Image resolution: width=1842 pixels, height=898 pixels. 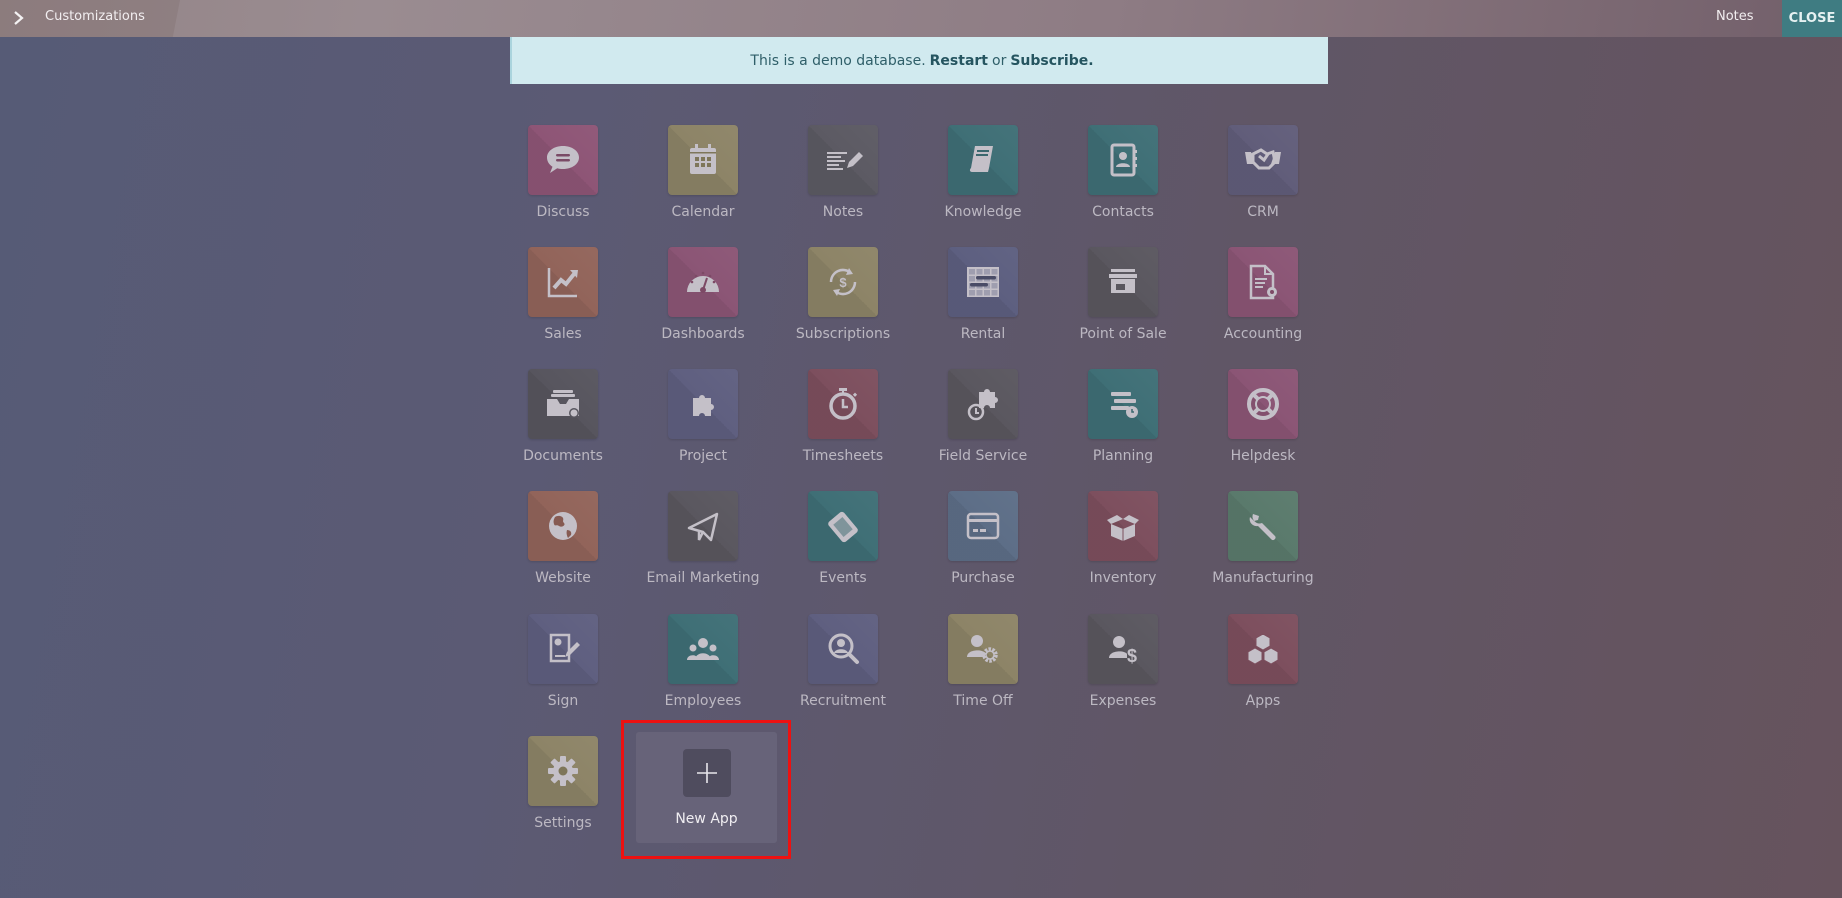 What do you see at coordinates (1051, 61) in the screenshot?
I see `subscribe-link: Subscribe.` at bounding box center [1051, 61].